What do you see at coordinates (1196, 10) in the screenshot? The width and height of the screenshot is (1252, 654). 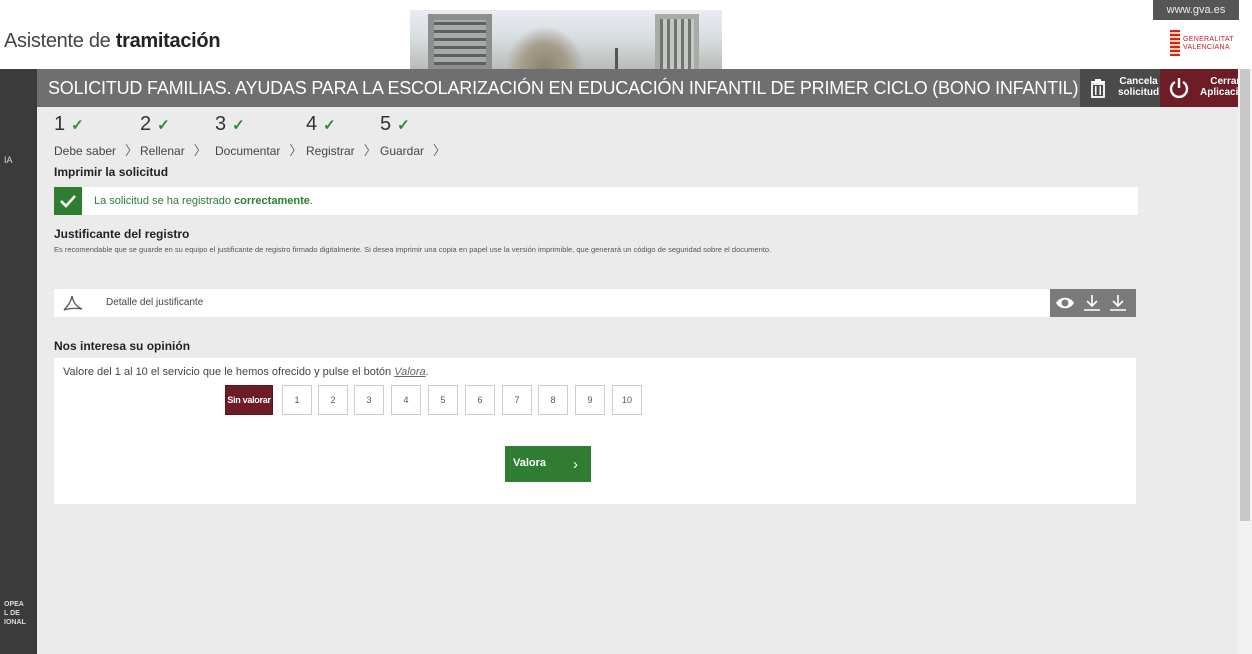 I see `gva-link: www.gva.es` at bounding box center [1196, 10].